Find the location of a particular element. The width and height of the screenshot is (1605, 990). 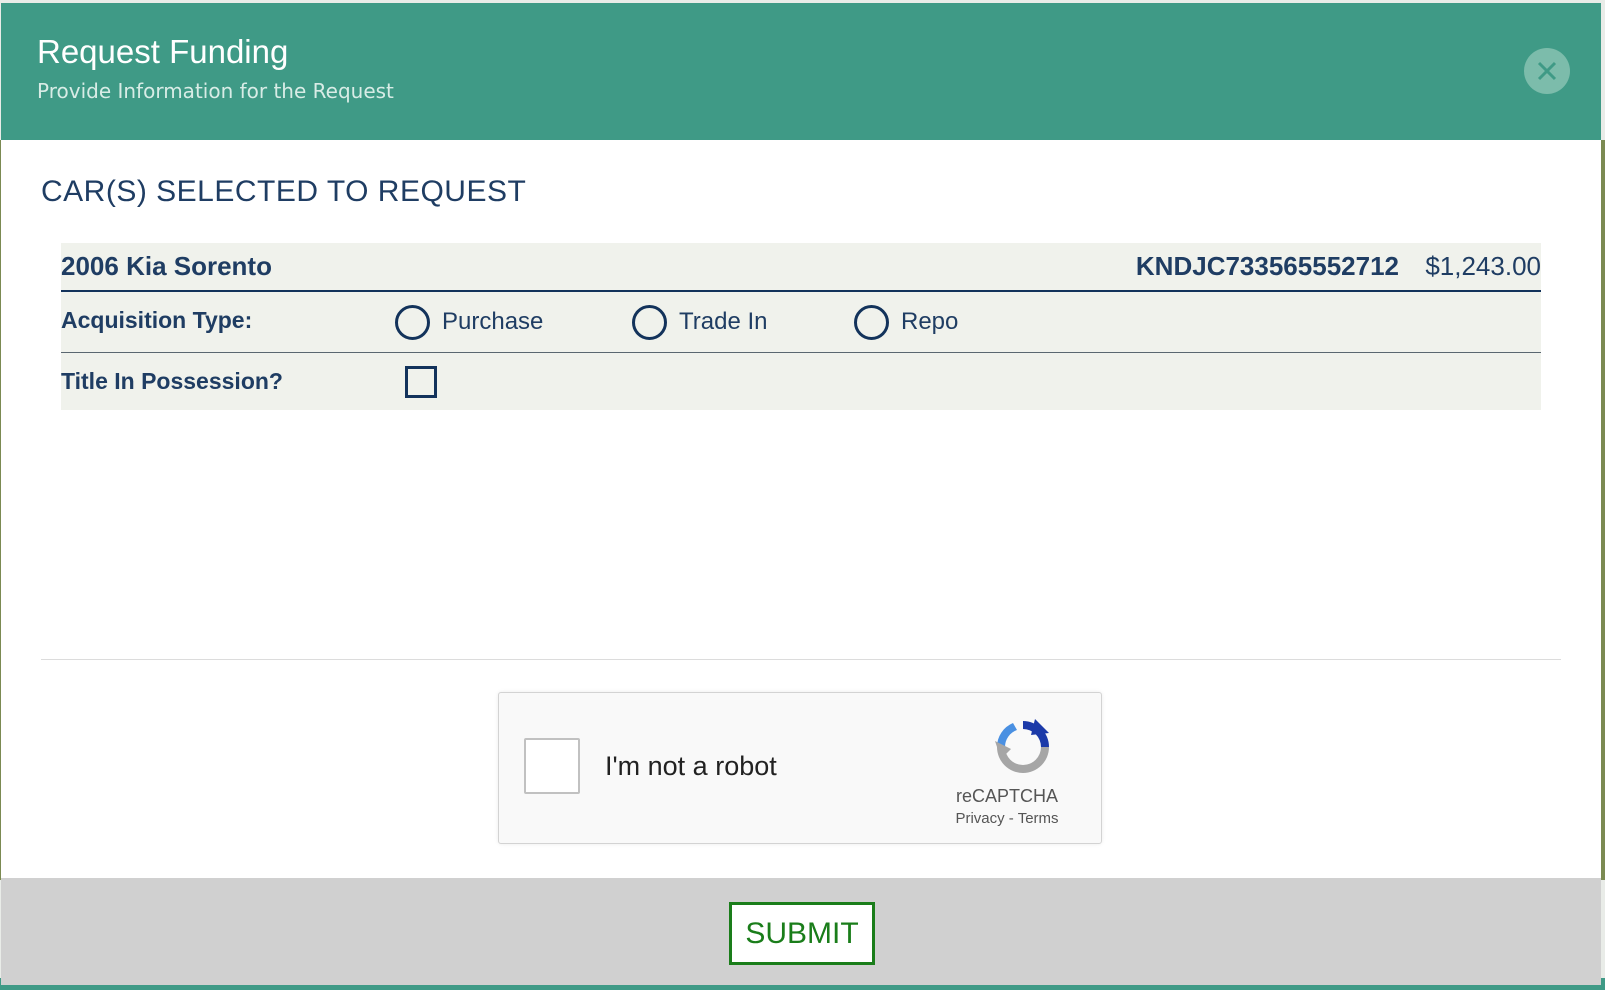

section-title: CAR(S) SELECTED TO REQUEST is located at coordinates (284, 191).